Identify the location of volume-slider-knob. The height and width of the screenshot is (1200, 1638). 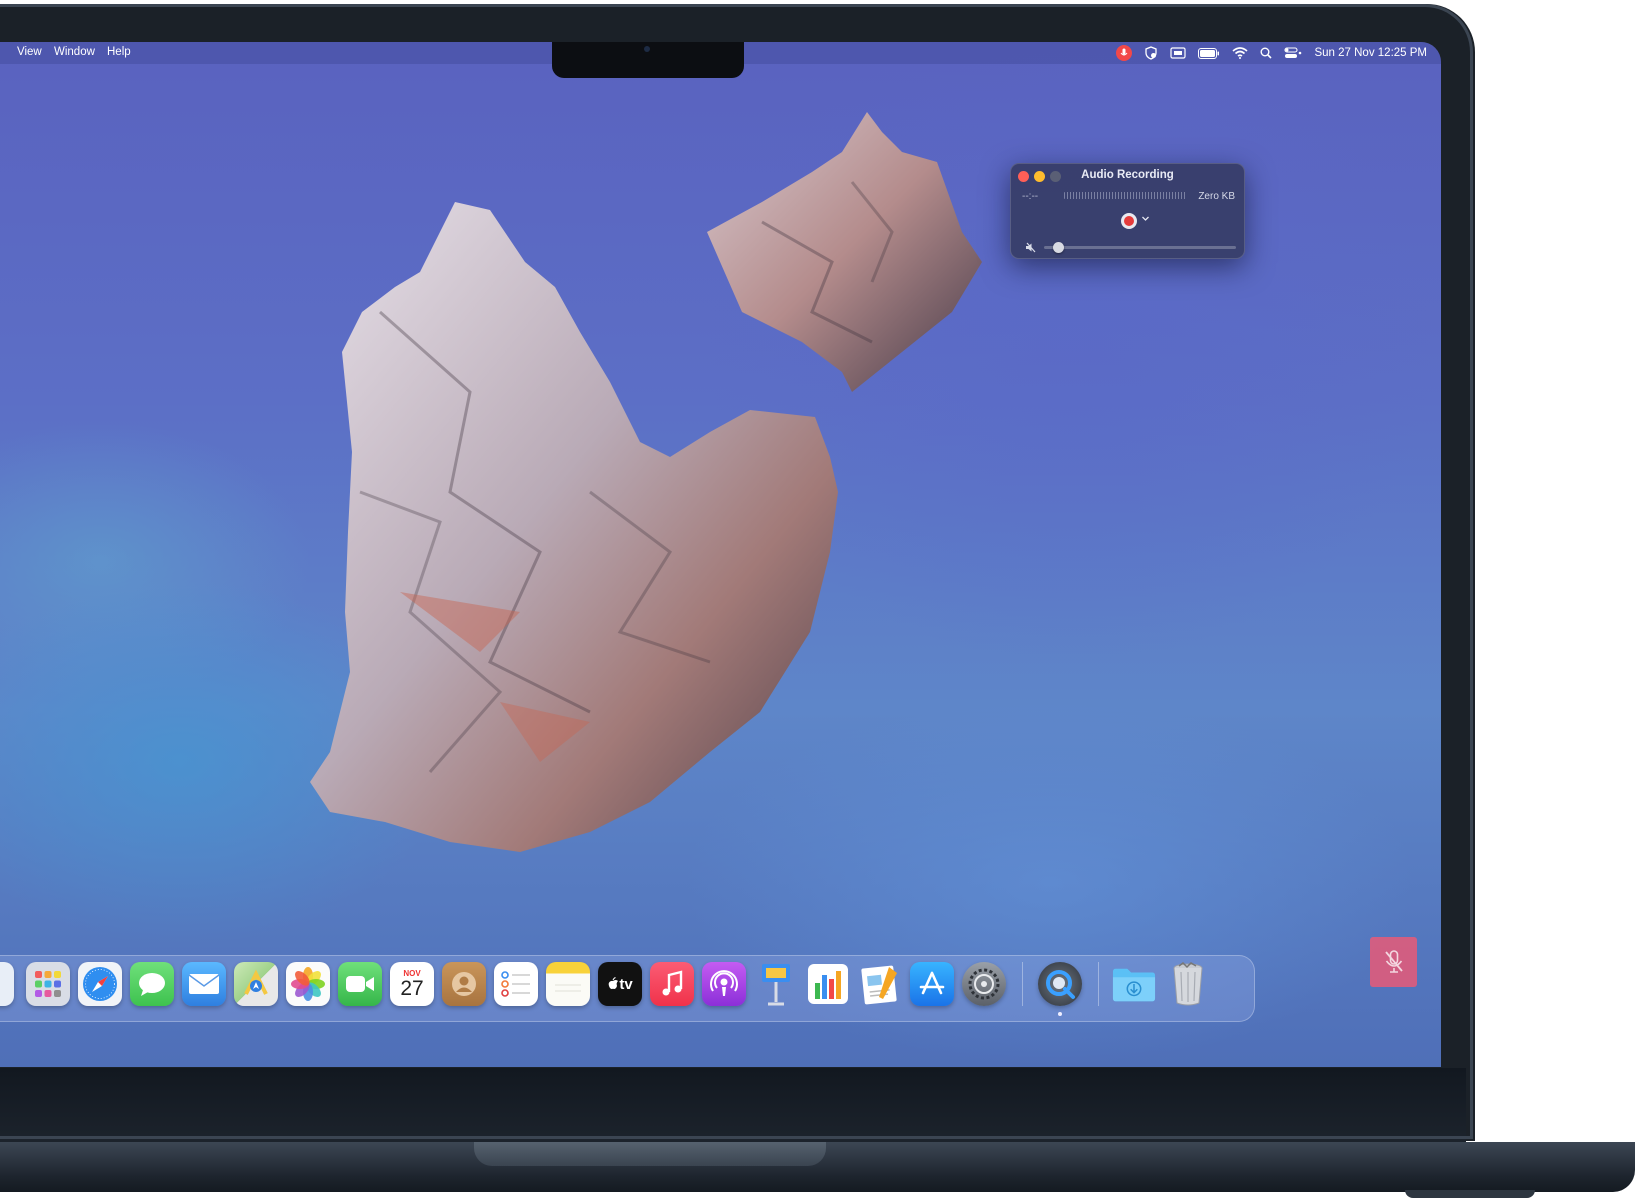
(1059, 247).